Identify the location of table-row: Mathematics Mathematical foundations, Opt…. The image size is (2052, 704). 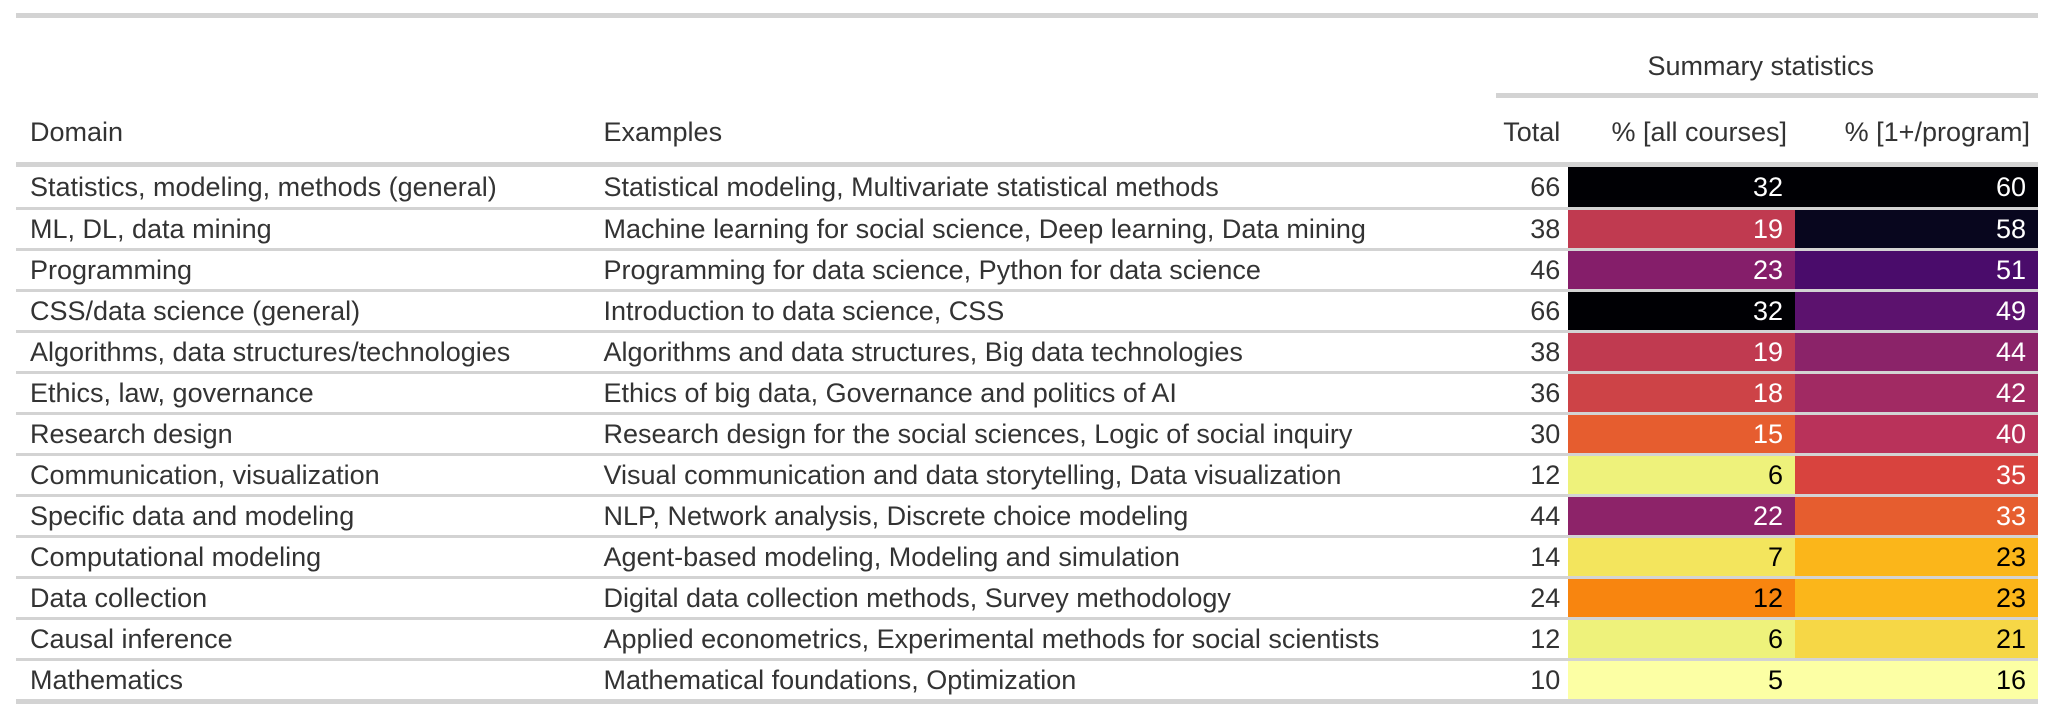
(1027, 680).